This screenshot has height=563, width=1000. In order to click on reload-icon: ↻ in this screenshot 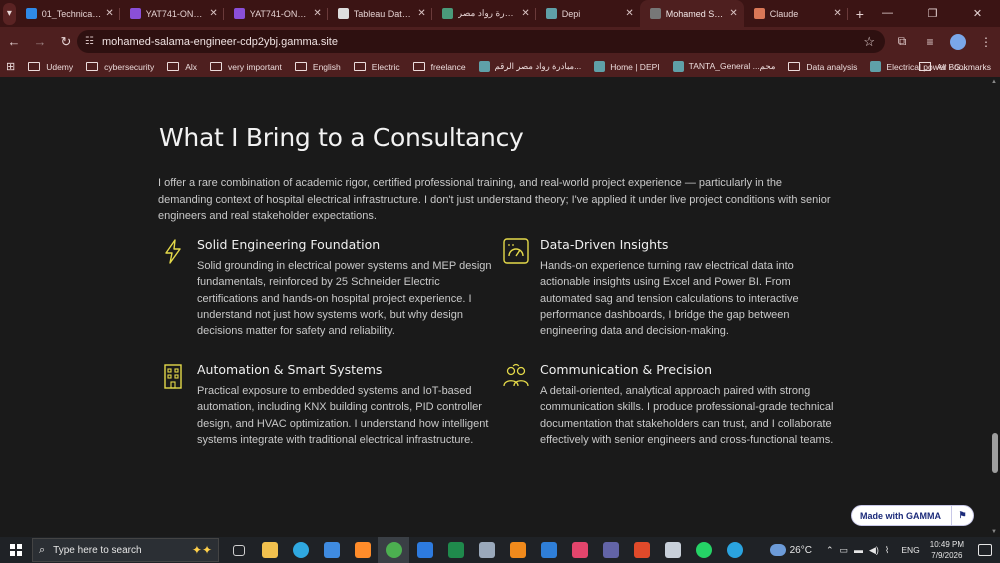, I will do `click(66, 42)`.